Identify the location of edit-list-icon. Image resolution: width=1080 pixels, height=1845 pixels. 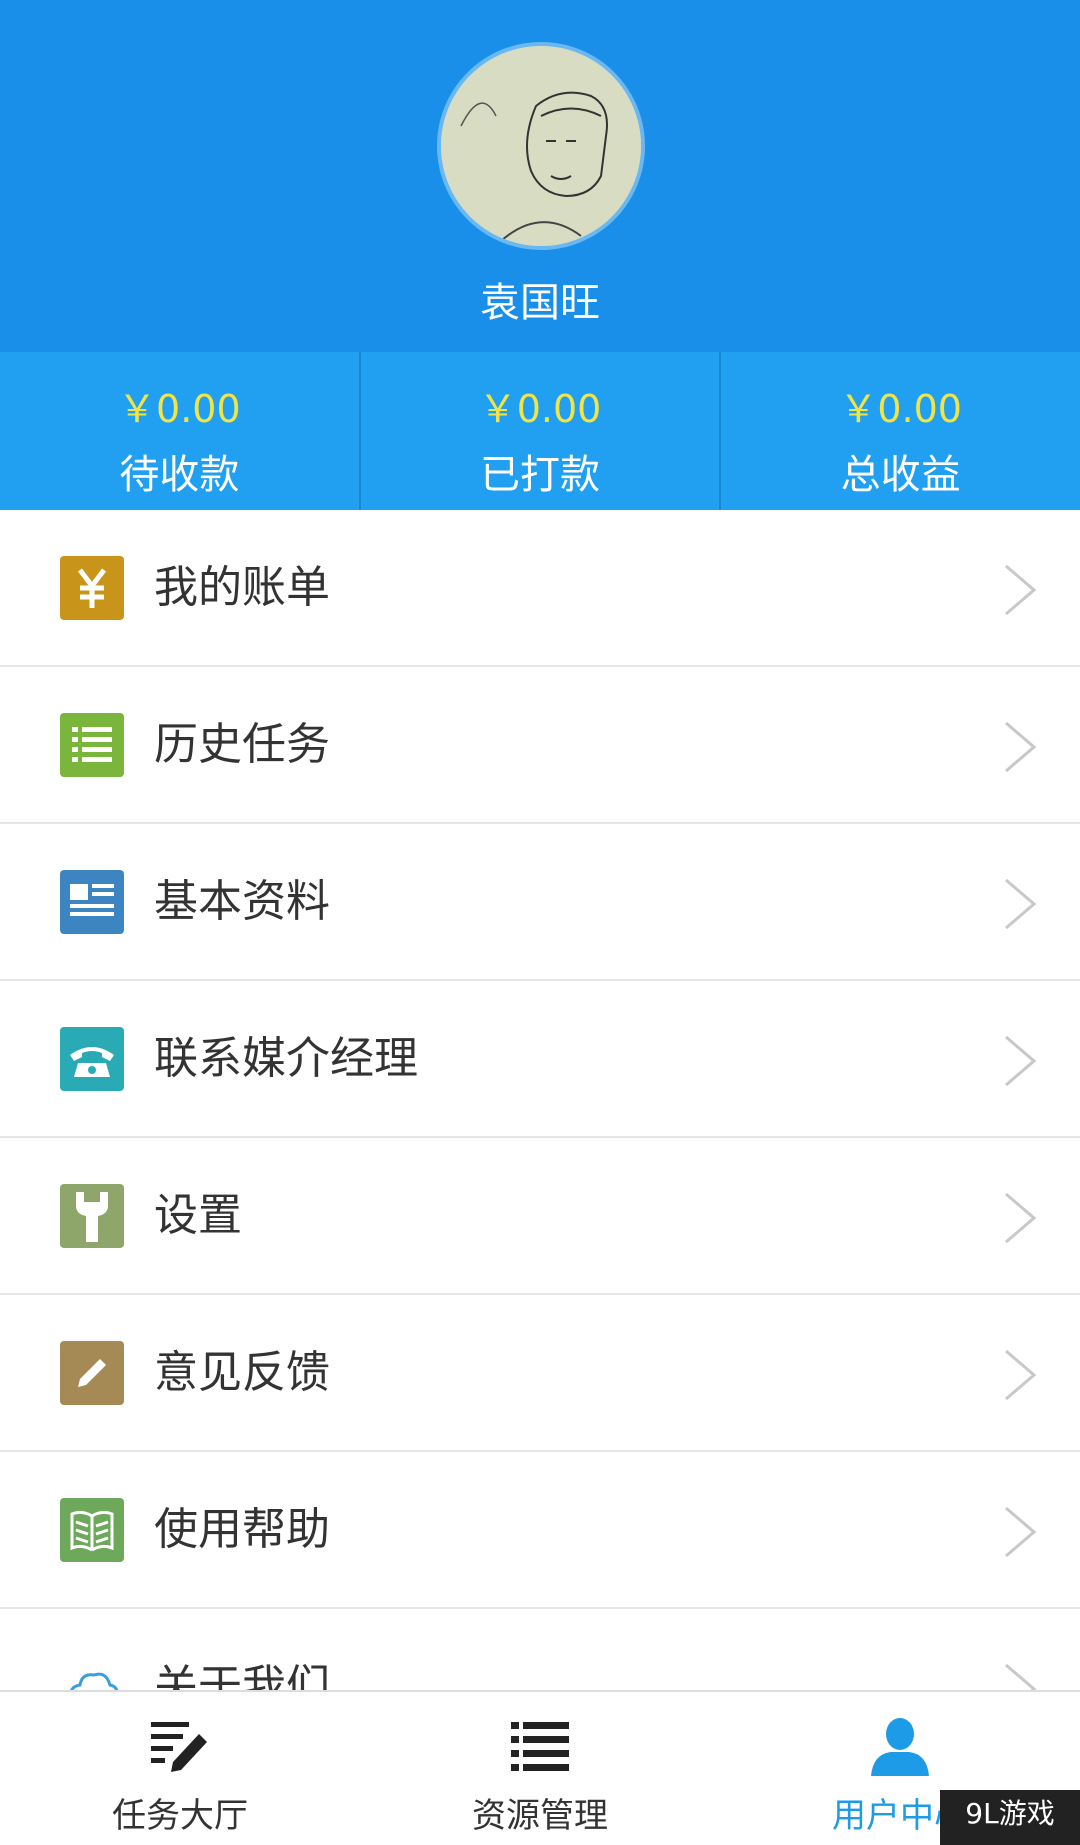
(179, 1747).